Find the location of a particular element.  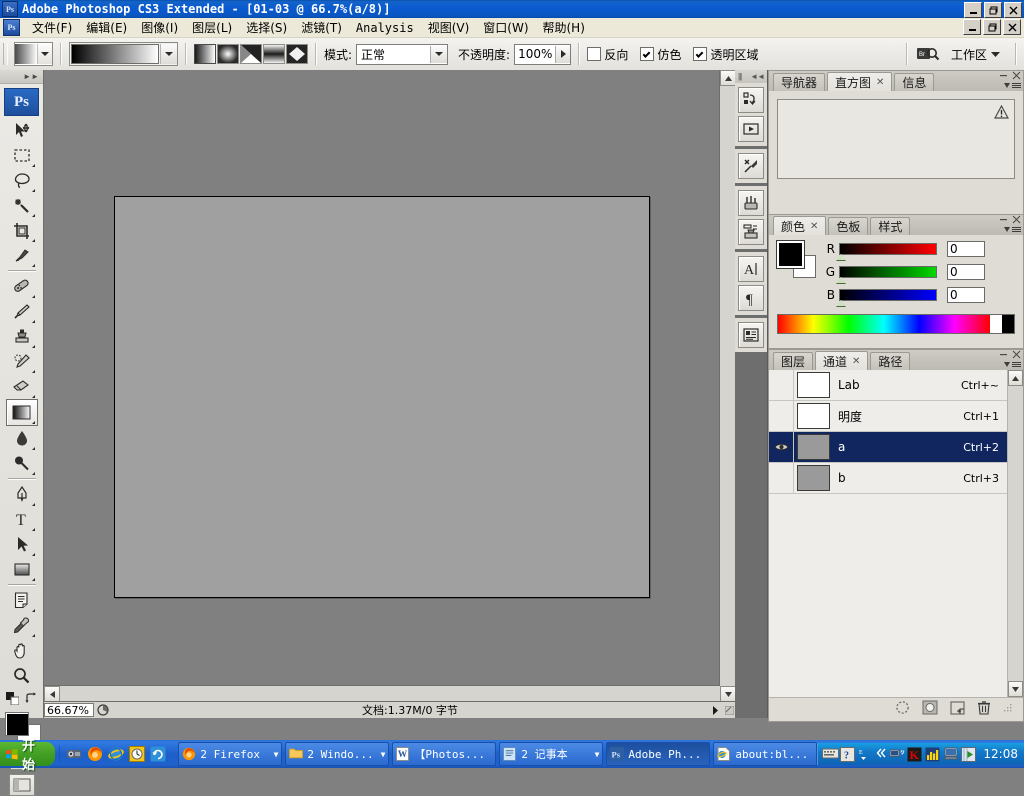

notes-tool is located at coordinates (22, 600).